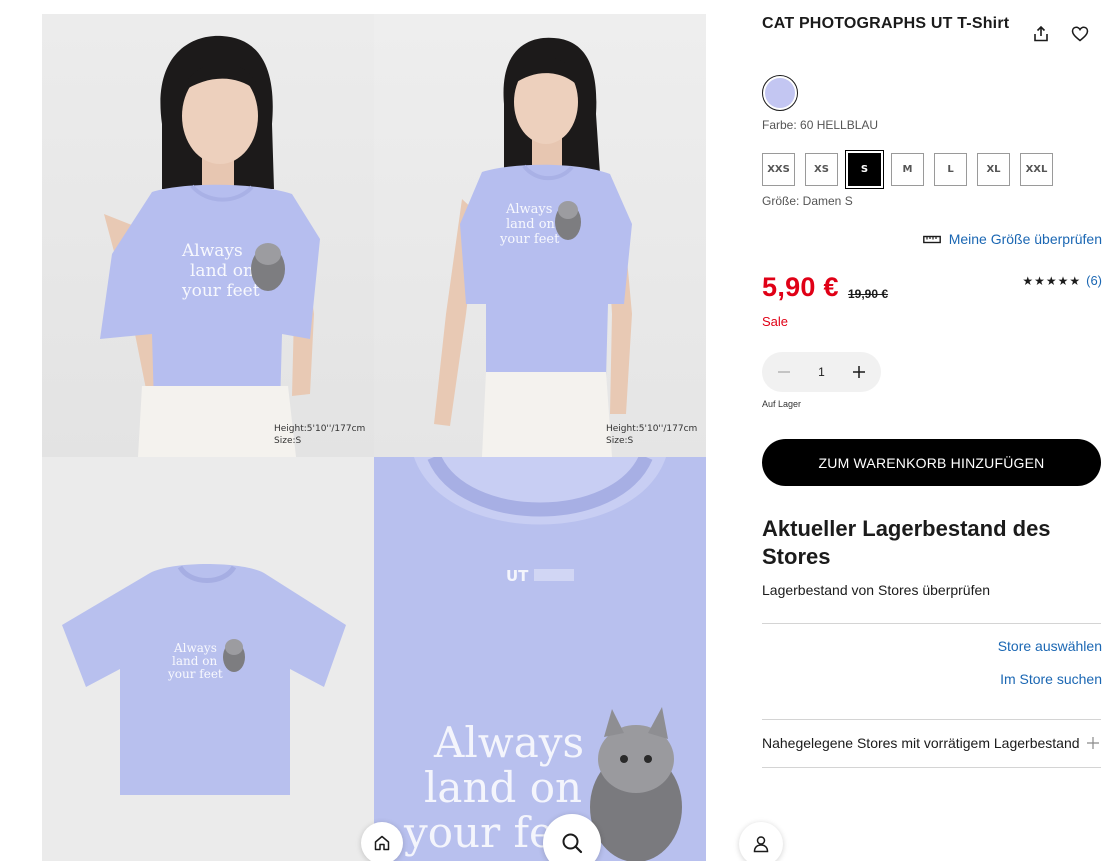 The height and width of the screenshot is (861, 1113). I want to click on expand-plus-icon, so click(1093, 743).